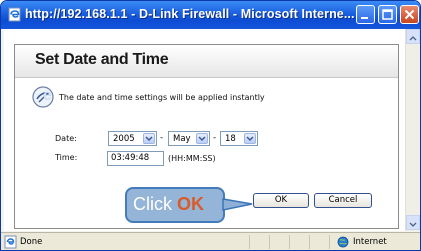 This screenshot has height=251, width=421. I want to click on vertical-scrollbar, so click(412, 130).